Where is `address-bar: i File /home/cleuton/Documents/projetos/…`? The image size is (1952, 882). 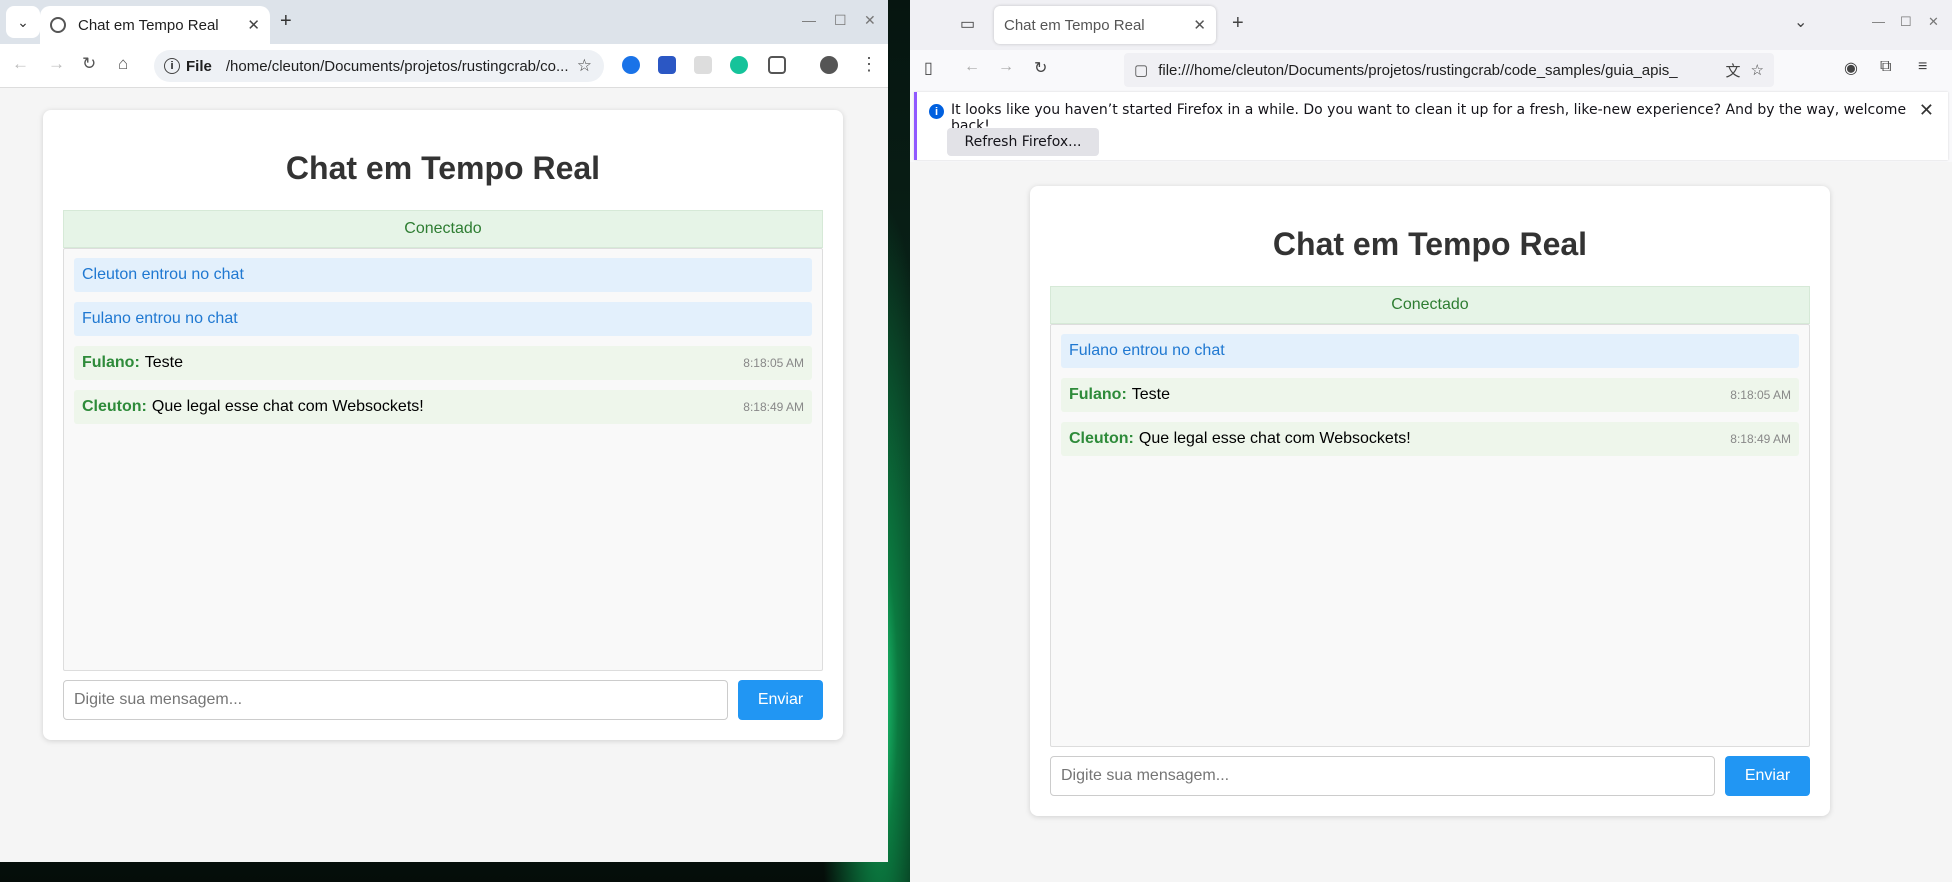 address-bar: i File /home/cleuton/Documents/projetos/… is located at coordinates (379, 66).